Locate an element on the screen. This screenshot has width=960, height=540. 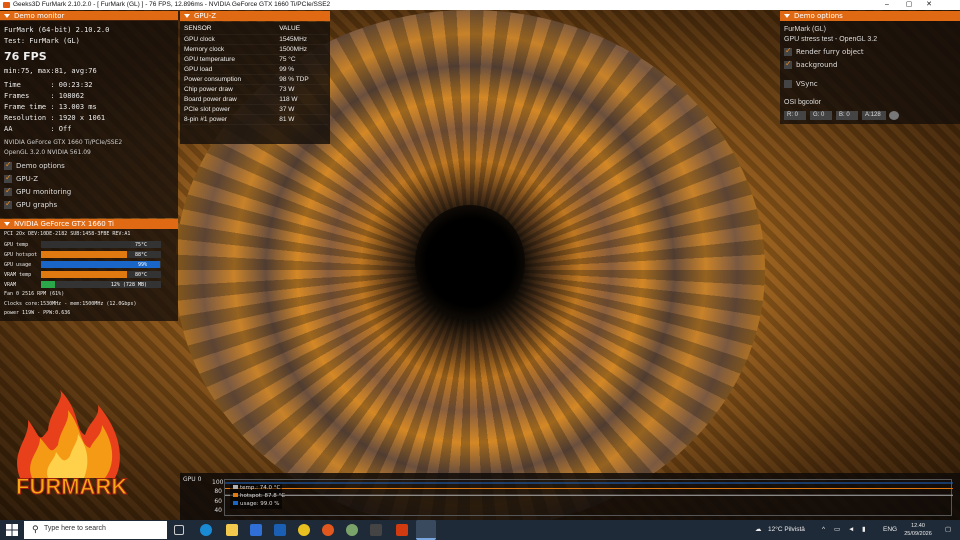
battery-icon: ▮ is located at coordinates (864, 530).